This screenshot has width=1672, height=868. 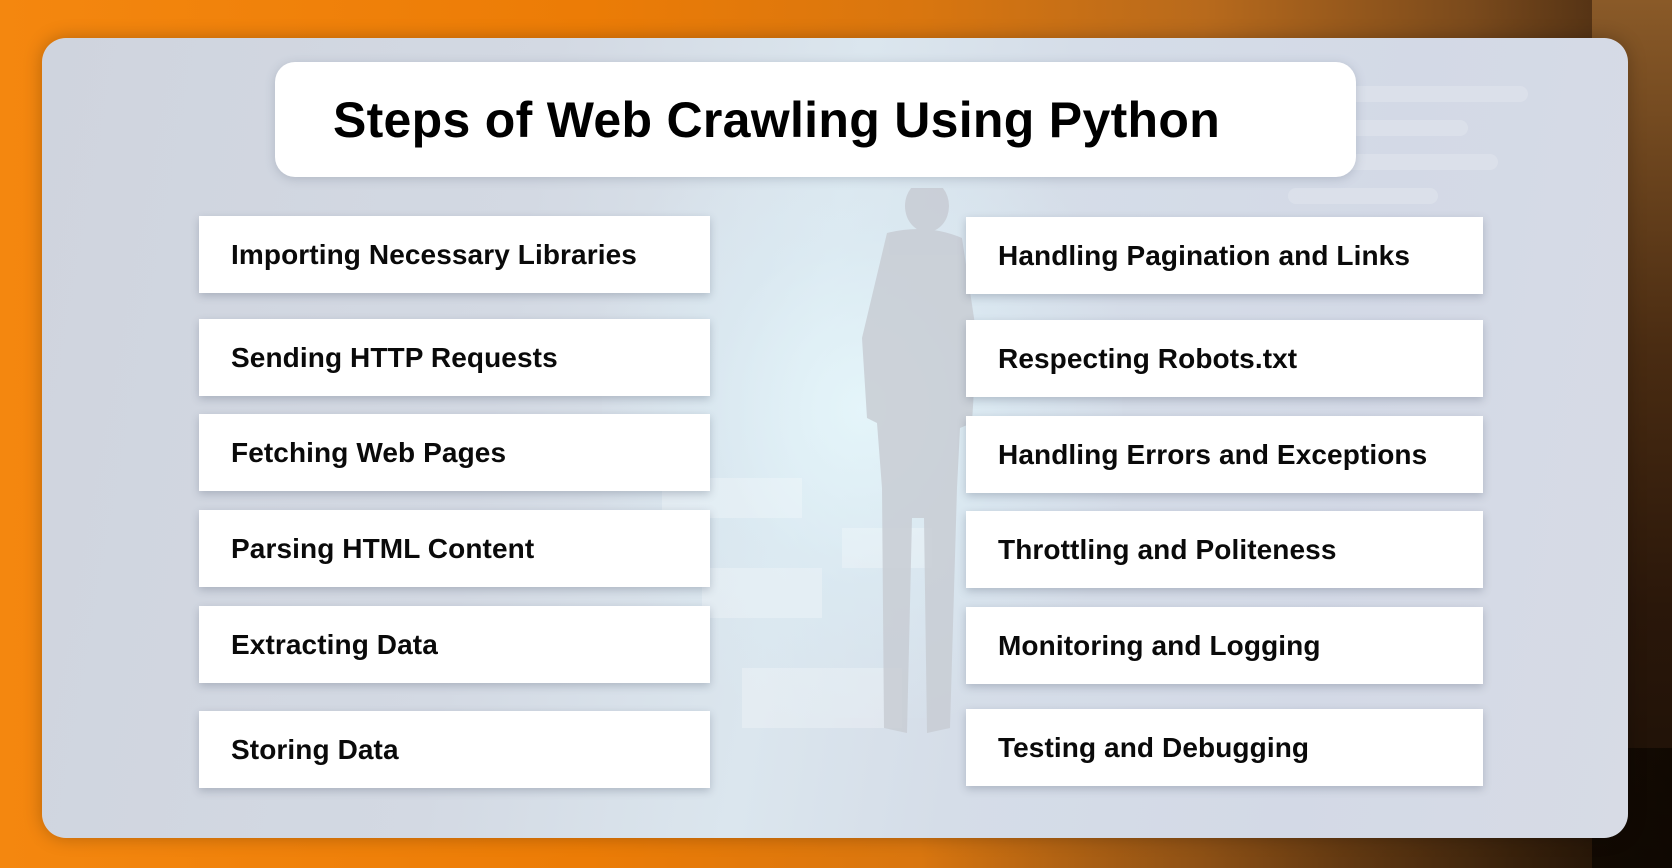 I want to click on floor-tile, so click(x=762, y=593).